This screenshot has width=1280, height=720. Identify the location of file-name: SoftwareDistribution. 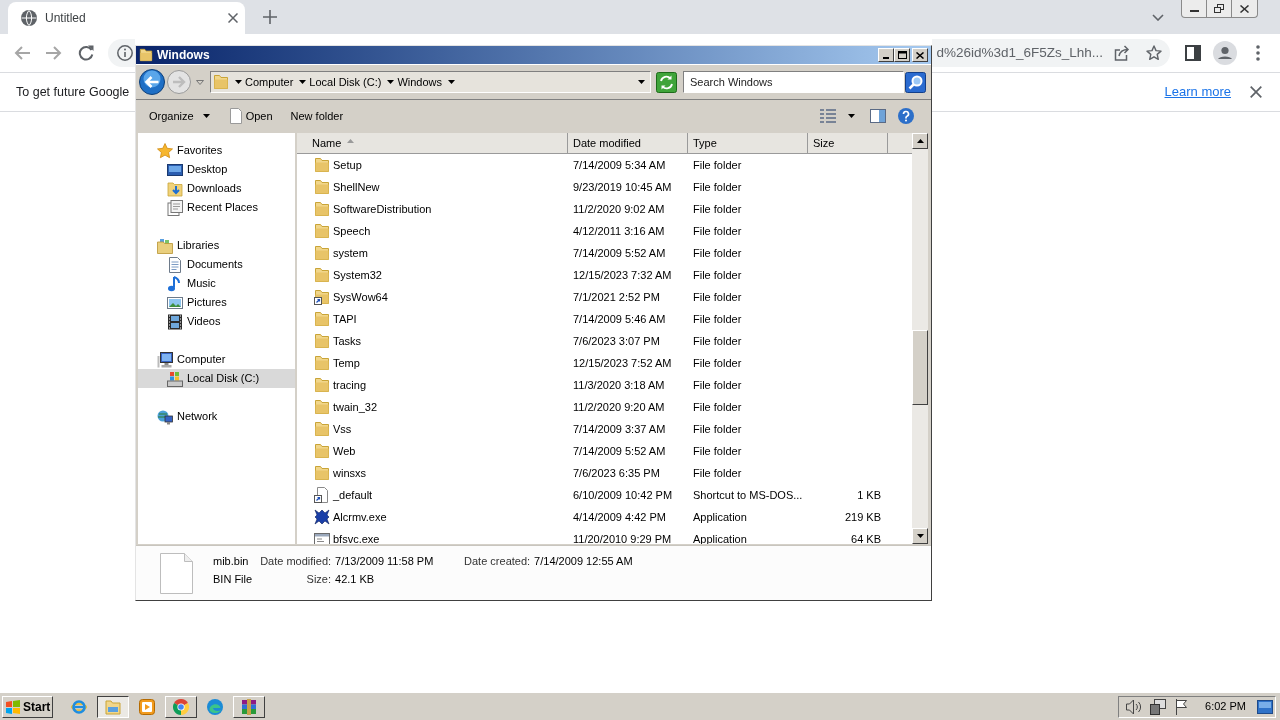
(382, 209).